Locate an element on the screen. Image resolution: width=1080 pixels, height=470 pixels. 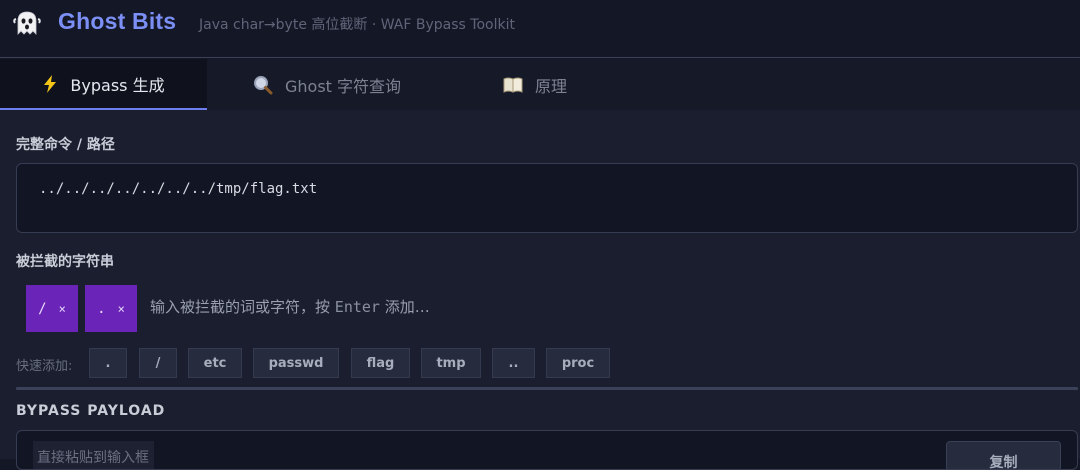
app-title: Ghost Bits is located at coordinates (117, 21).